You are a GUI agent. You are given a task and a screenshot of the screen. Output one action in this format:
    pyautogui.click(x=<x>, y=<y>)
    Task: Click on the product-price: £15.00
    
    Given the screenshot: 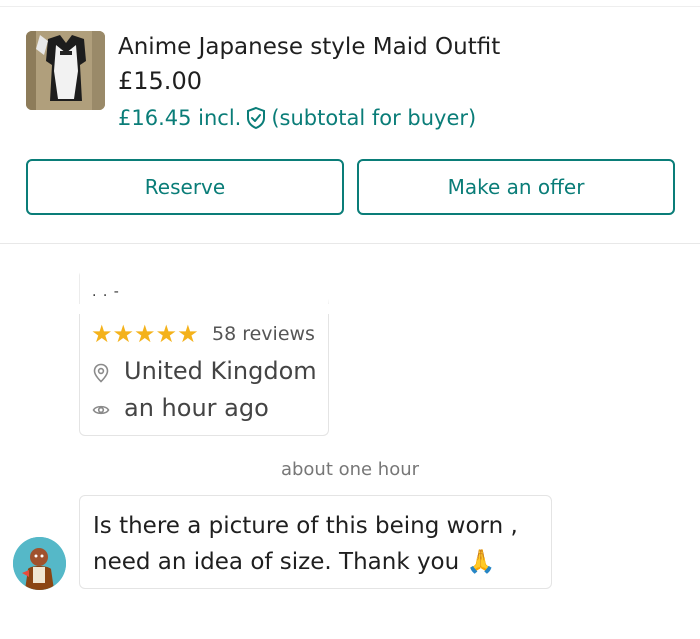 What is the action you would take?
    pyautogui.click(x=160, y=81)
    